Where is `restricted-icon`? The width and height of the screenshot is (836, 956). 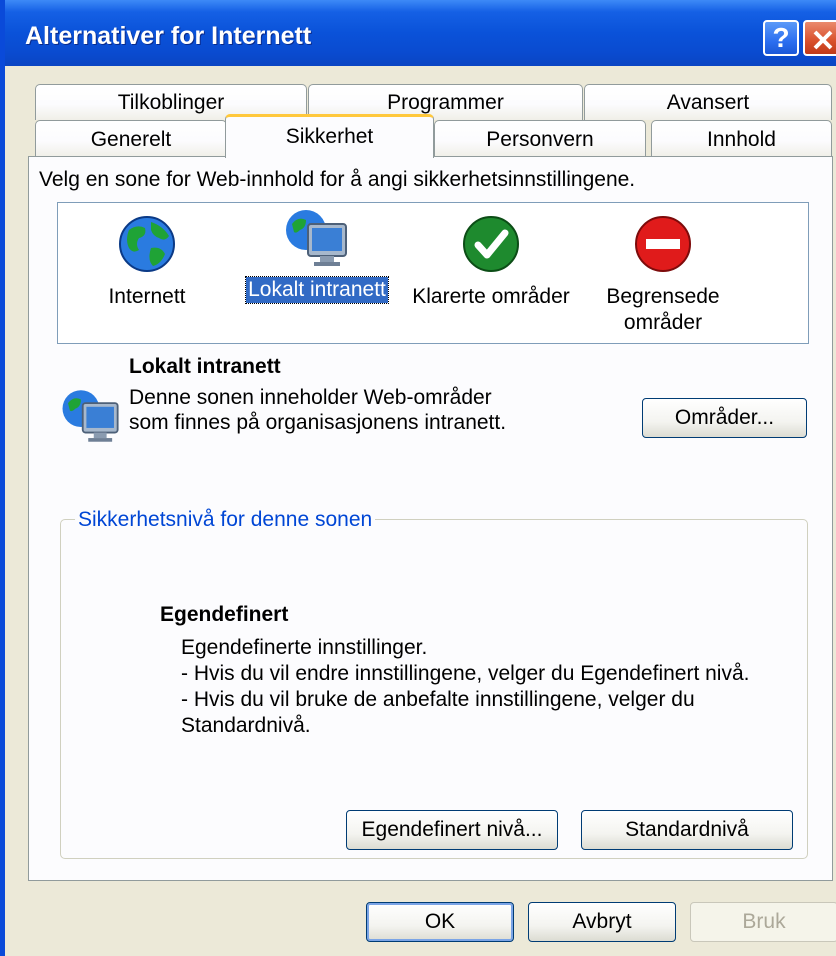 restricted-icon is located at coordinates (663, 244).